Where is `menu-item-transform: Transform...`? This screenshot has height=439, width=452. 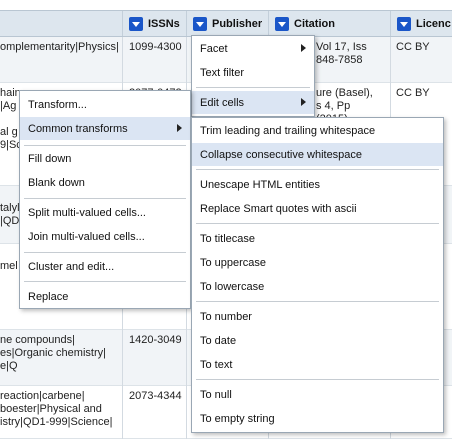
menu-item-transform: Transform... is located at coordinates (105, 104).